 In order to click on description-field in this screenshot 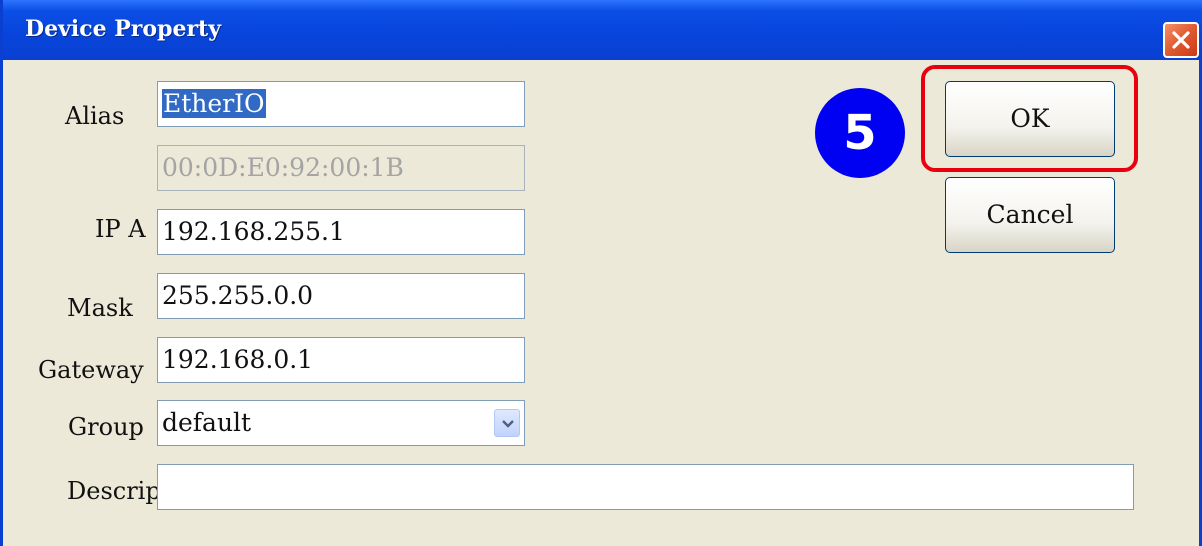, I will do `click(645, 487)`.